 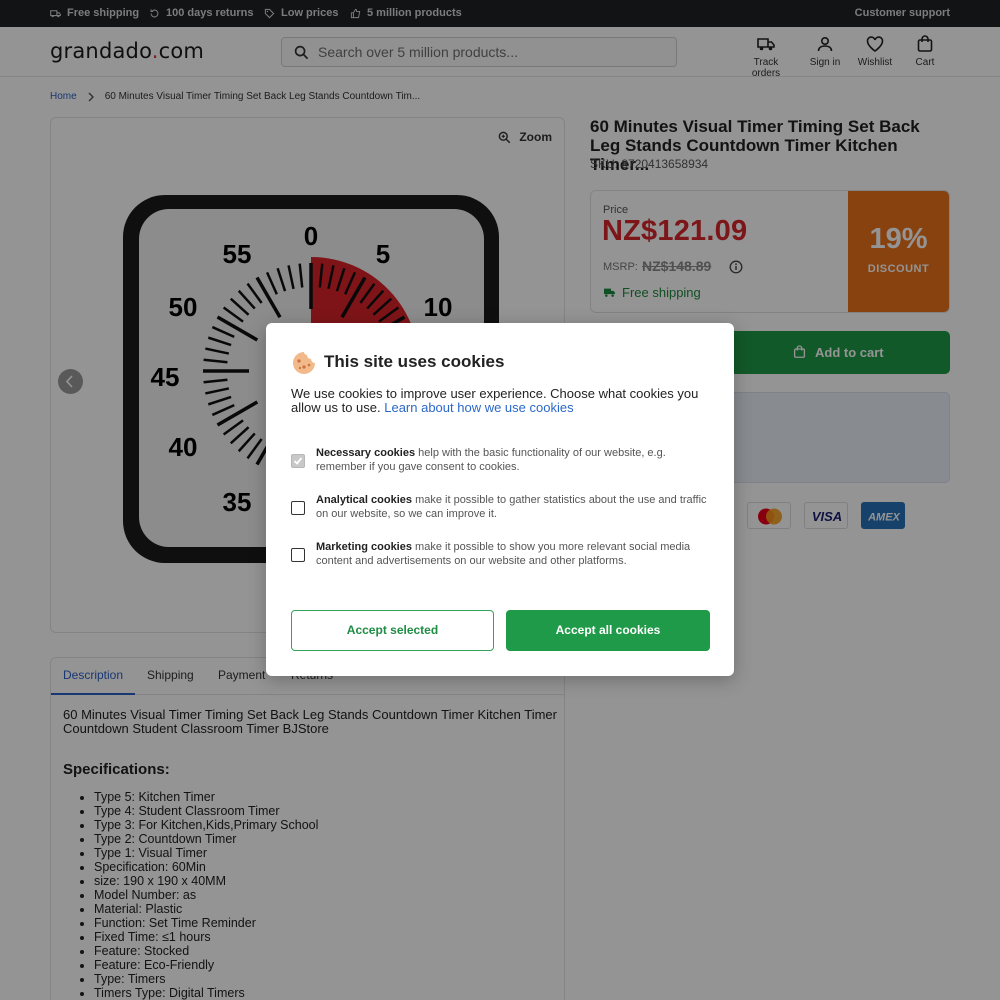 What do you see at coordinates (298, 508) in the screenshot?
I see `analytical-cookies-checkbox` at bounding box center [298, 508].